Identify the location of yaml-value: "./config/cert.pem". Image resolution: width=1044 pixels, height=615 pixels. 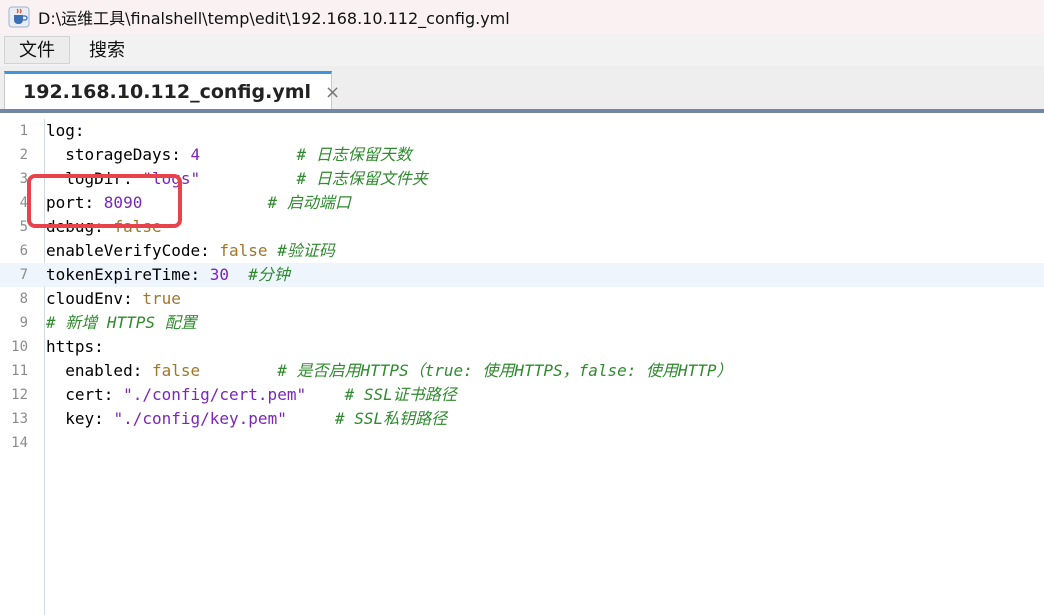
(215, 394).